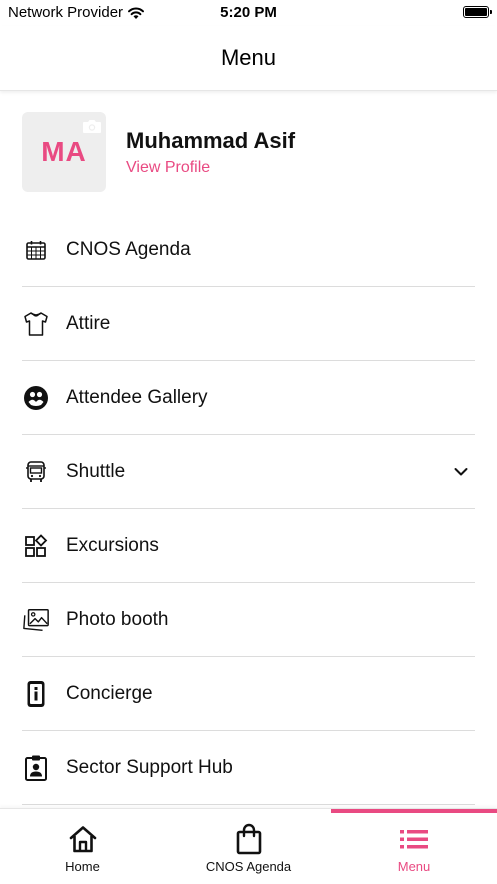 The height and width of the screenshot is (884, 497). Describe the element at coordinates (36, 472) in the screenshot. I see `bus-icon` at that location.